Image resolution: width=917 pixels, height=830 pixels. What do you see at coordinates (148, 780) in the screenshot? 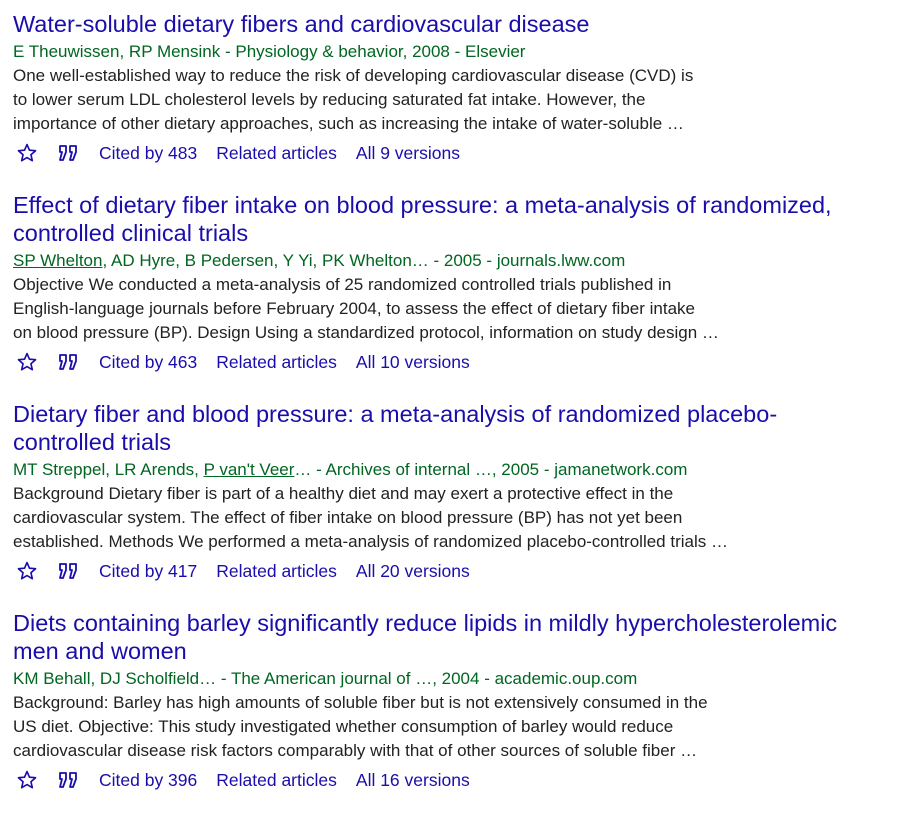
I see `cited-by-link: Cited by 396` at bounding box center [148, 780].